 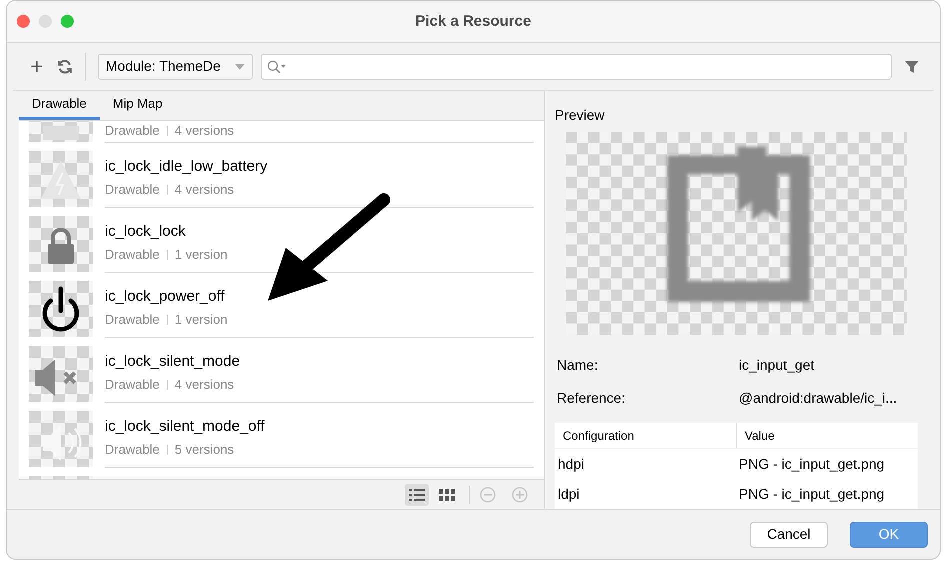 I want to click on list-view-button, so click(x=417, y=495).